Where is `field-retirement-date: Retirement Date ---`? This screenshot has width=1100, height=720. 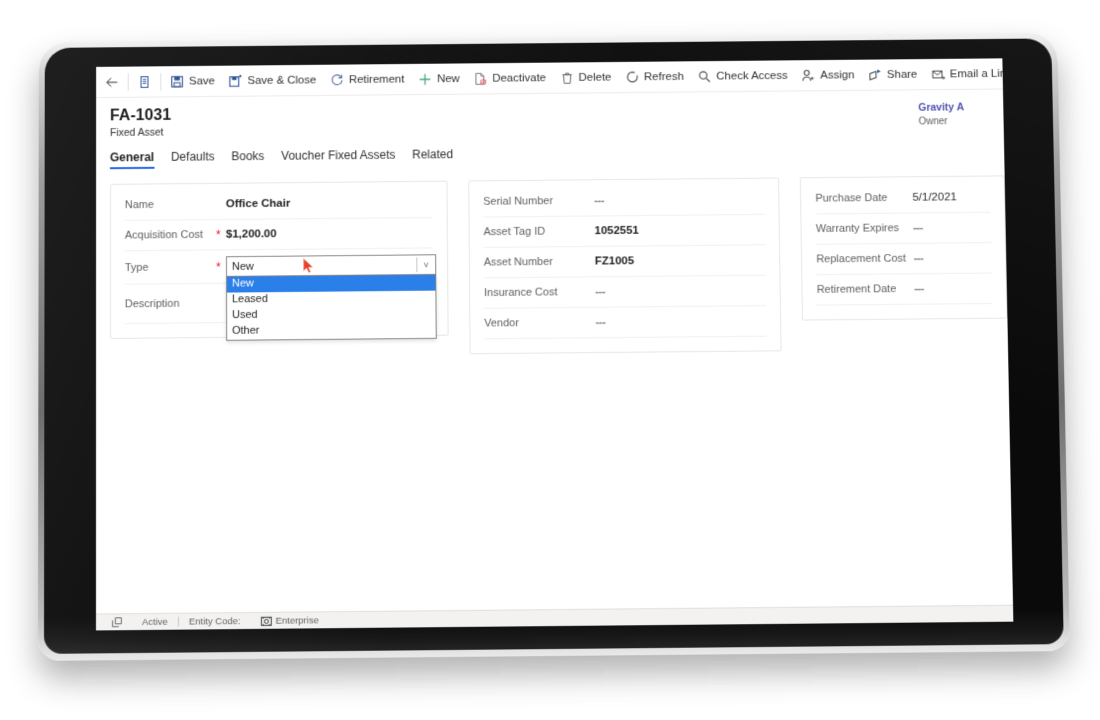
field-retirement-date: Retirement Date --- is located at coordinates (904, 289).